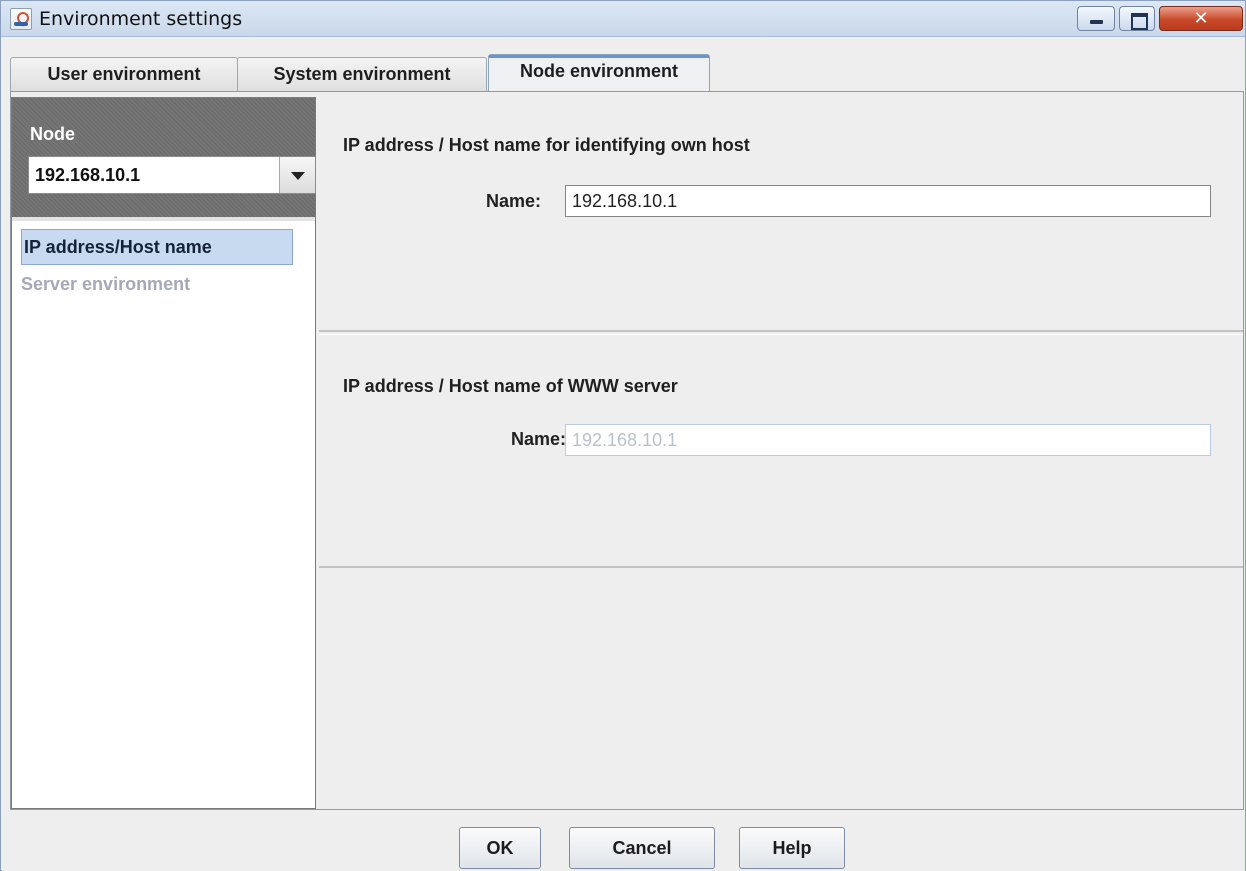 Image resolution: width=1246 pixels, height=871 pixels. What do you see at coordinates (599, 73) in the screenshot?
I see `tab-node-environment: Node environment` at bounding box center [599, 73].